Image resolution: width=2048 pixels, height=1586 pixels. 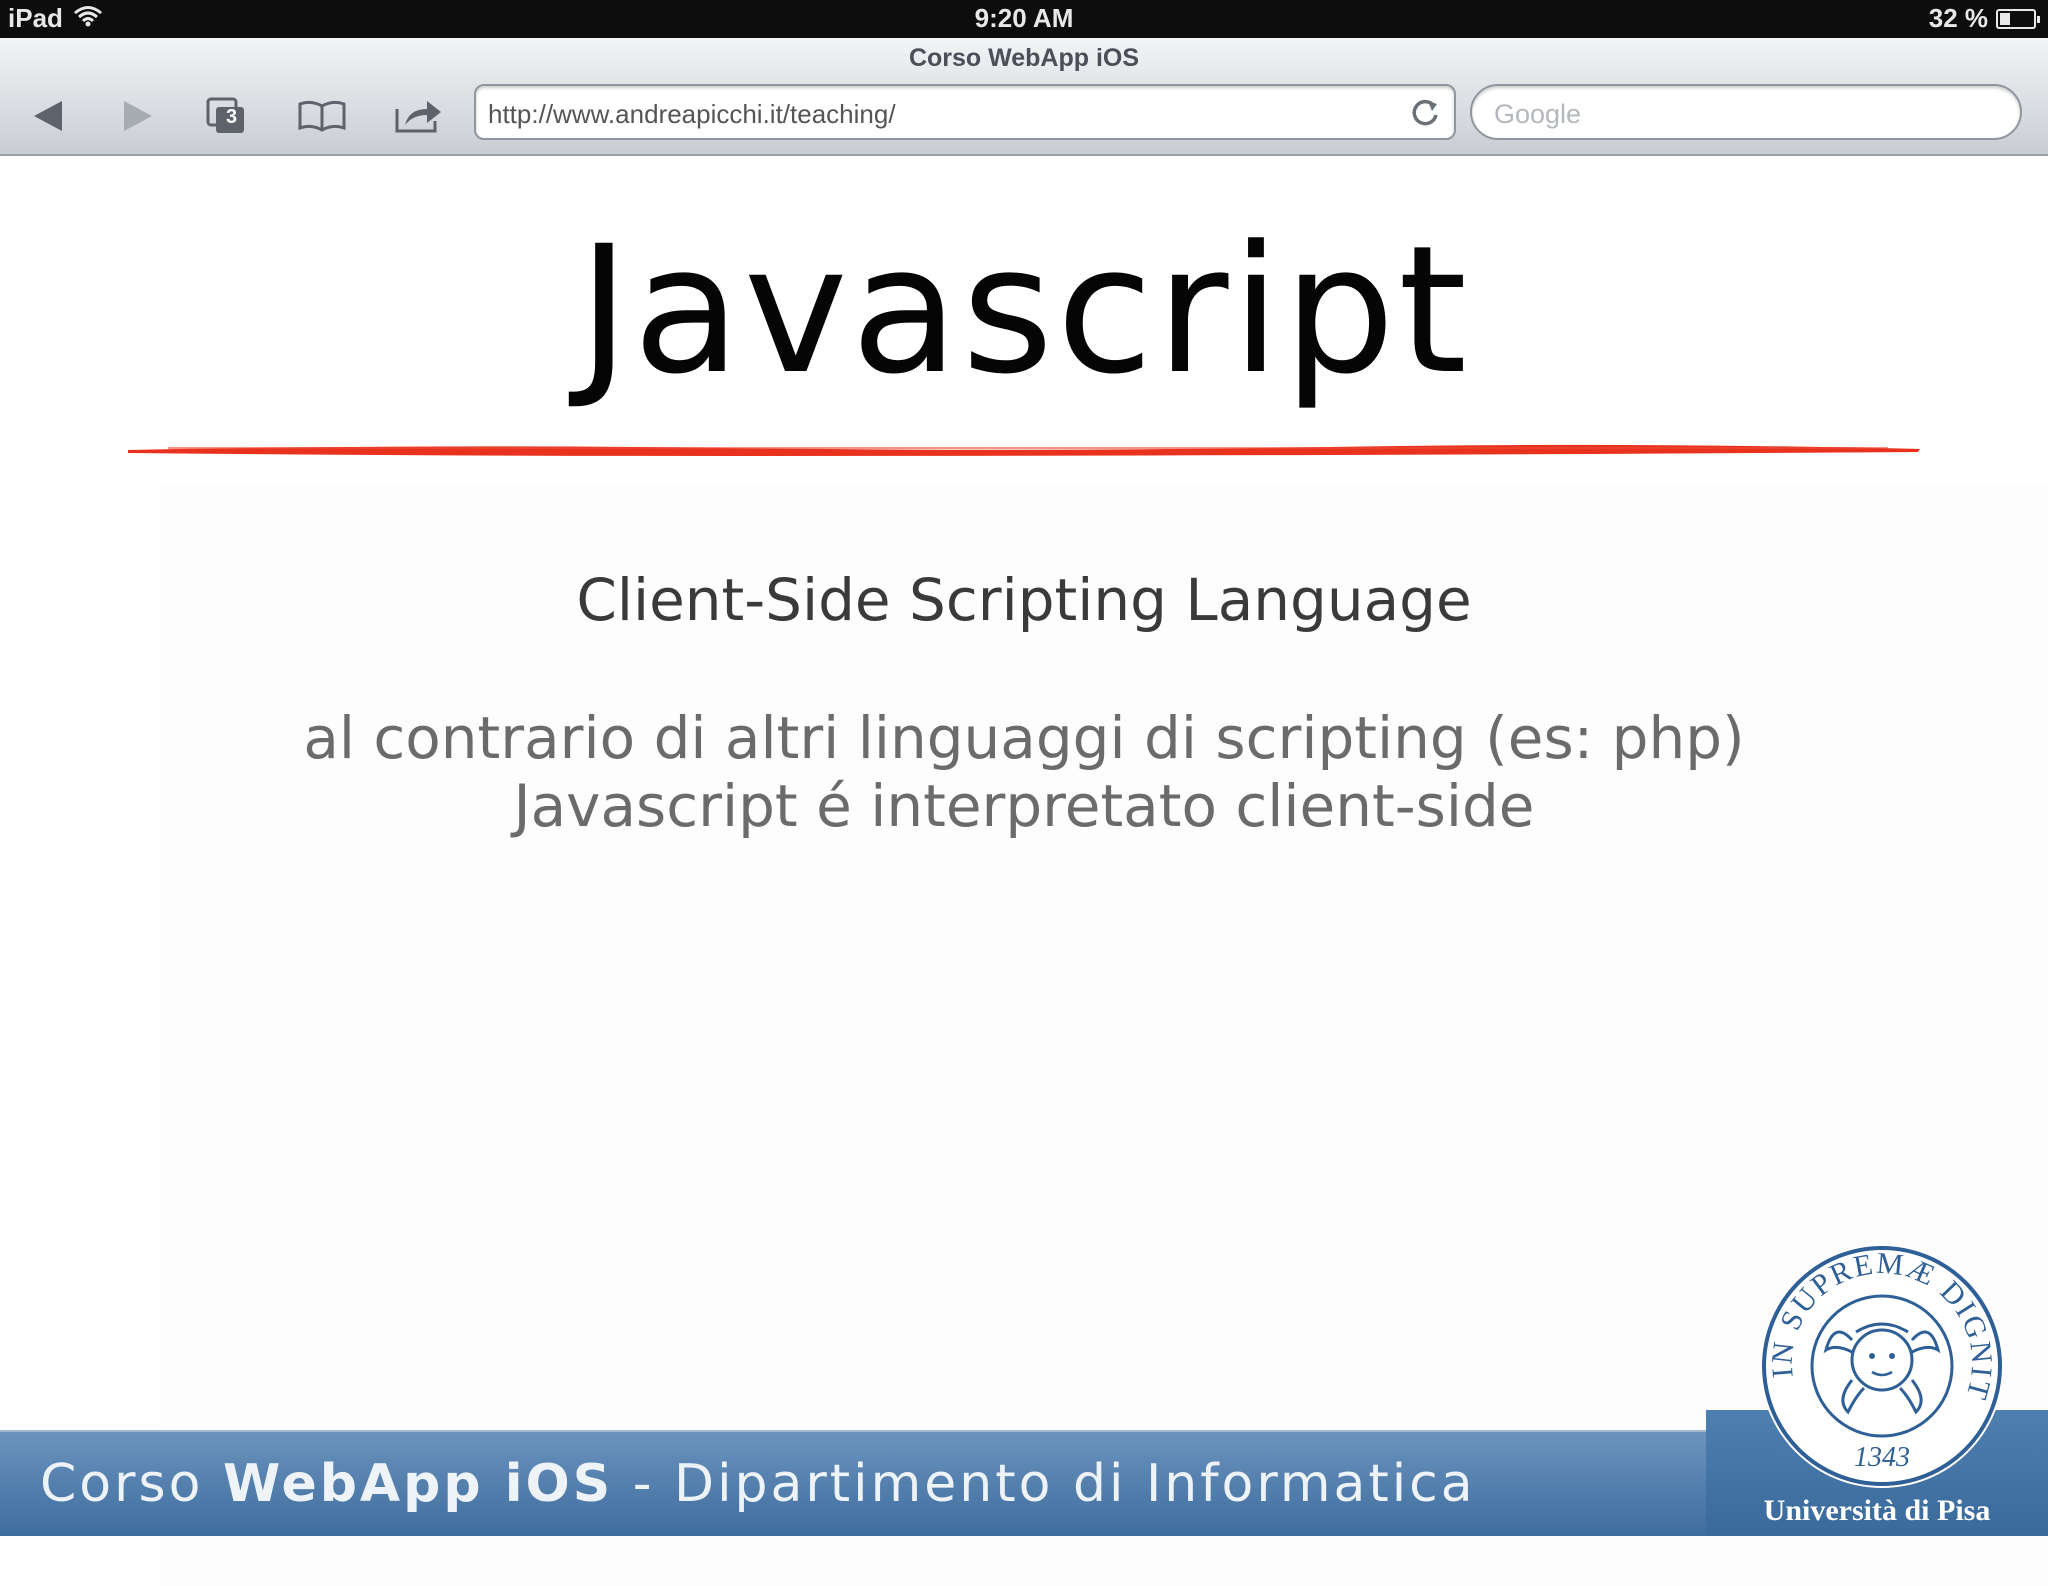 I want to click on search-field, so click(x=1746, y=112).